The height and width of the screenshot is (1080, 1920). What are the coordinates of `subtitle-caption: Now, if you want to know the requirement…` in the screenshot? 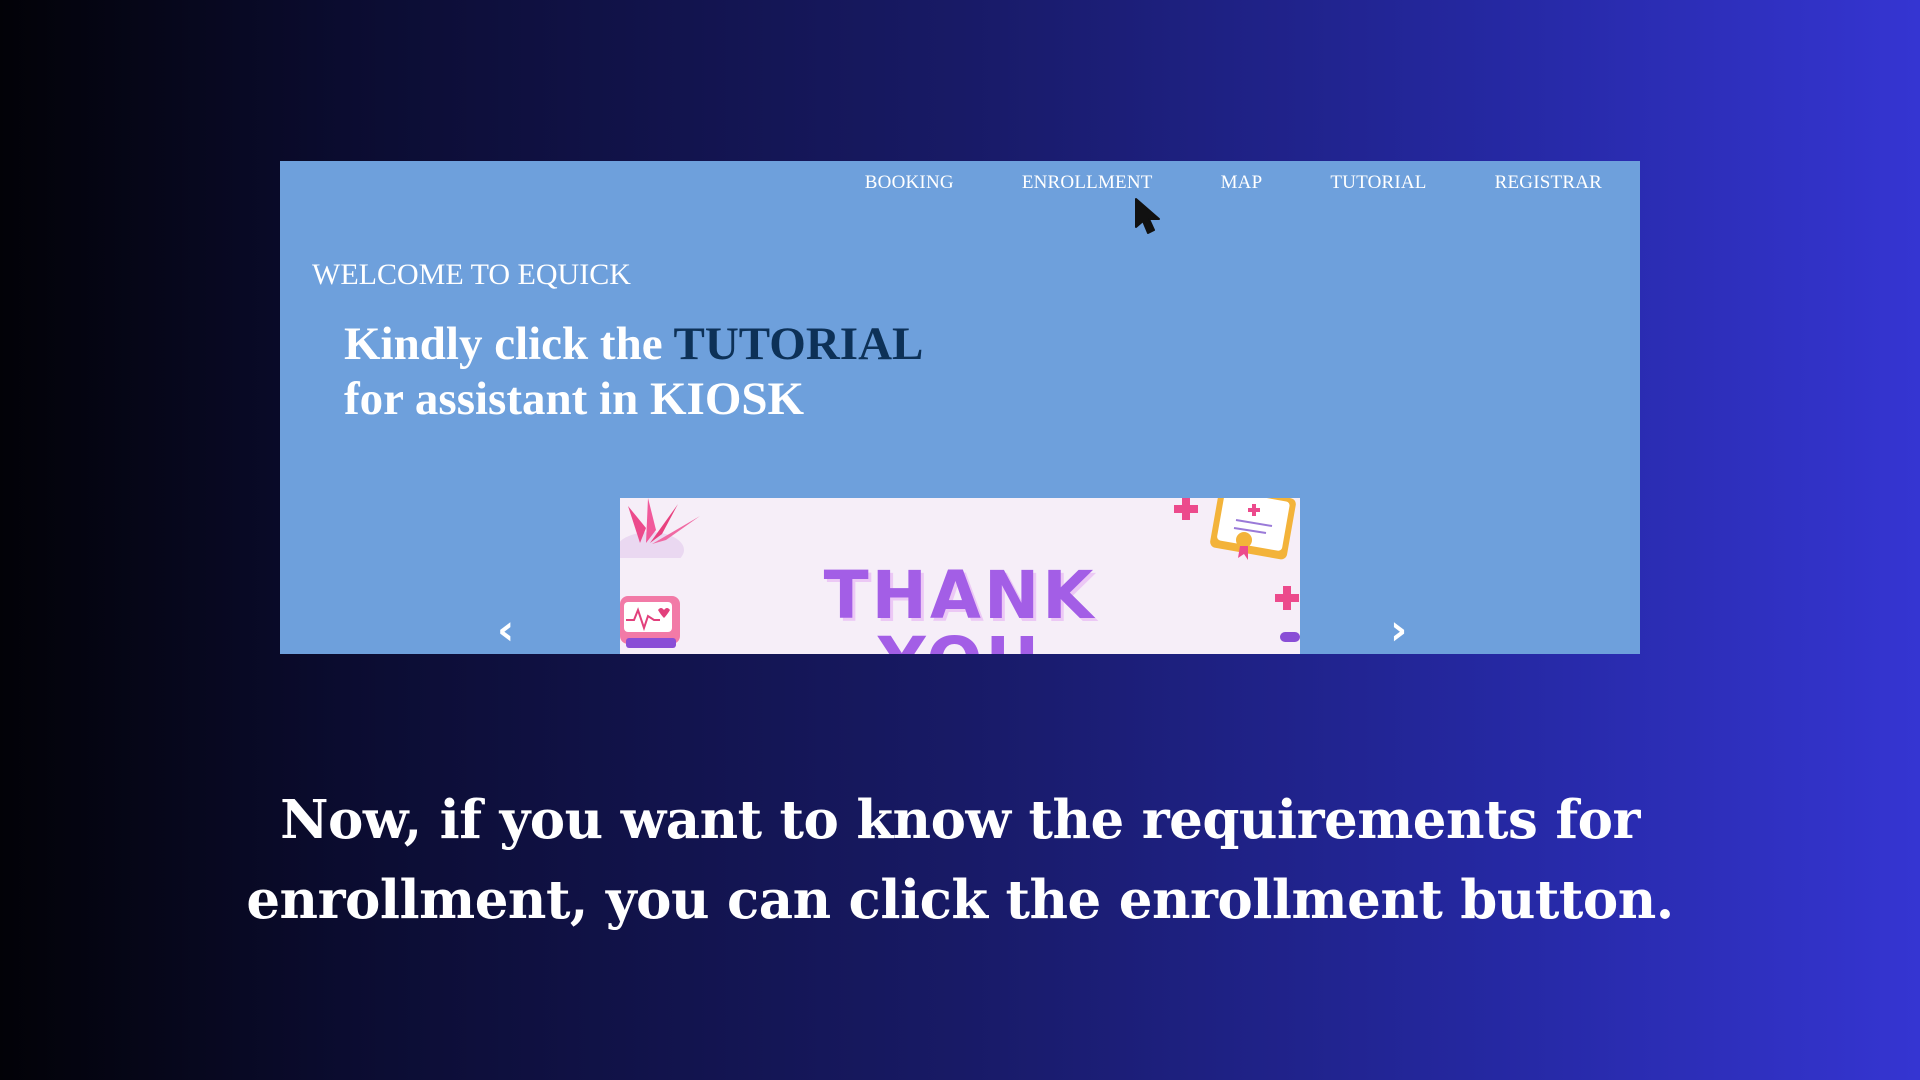 It's located at (960, 860).